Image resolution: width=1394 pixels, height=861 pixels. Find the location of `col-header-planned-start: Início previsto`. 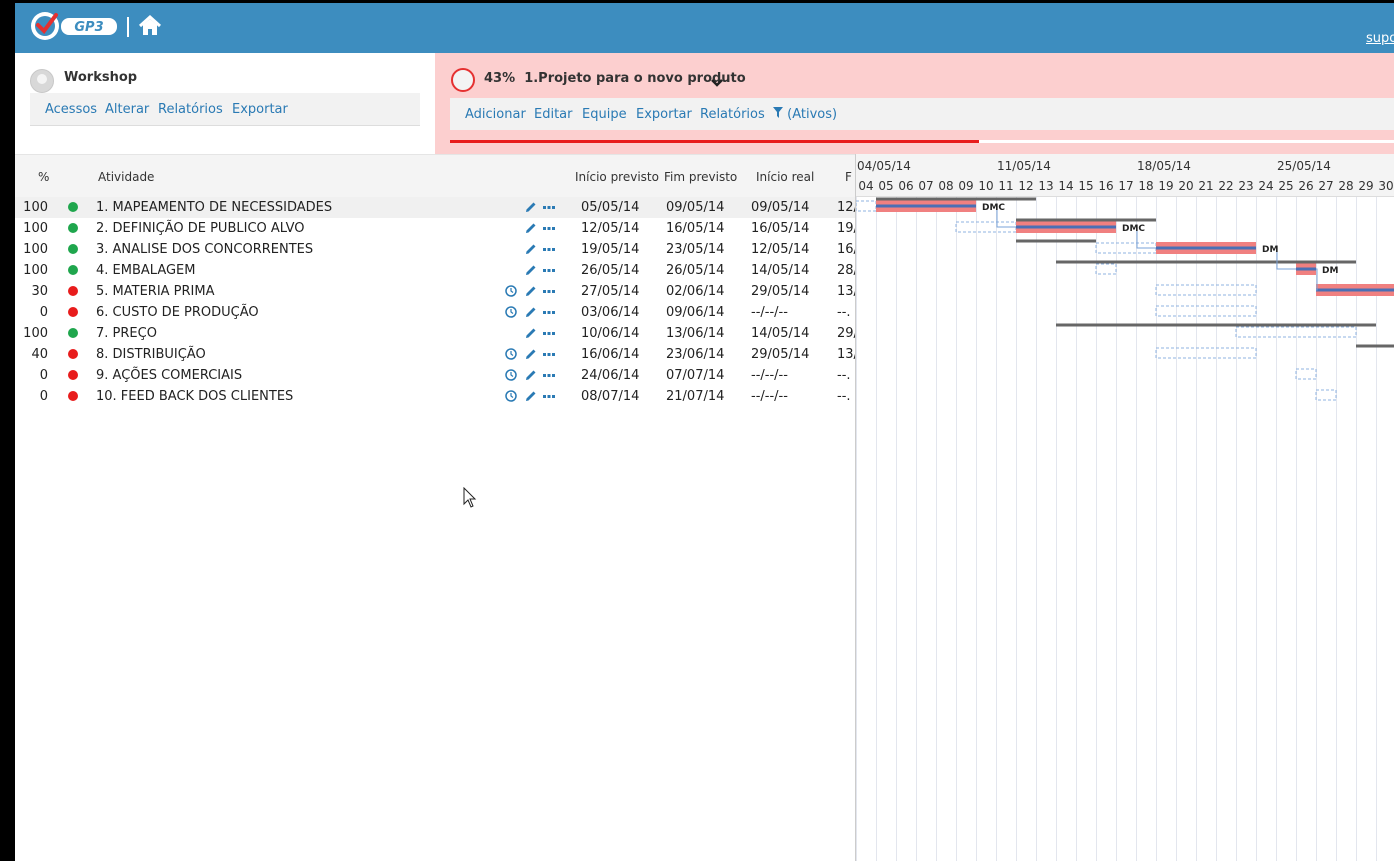

col-header-planned-start: Início previsto is located at coordinates (617, 177).